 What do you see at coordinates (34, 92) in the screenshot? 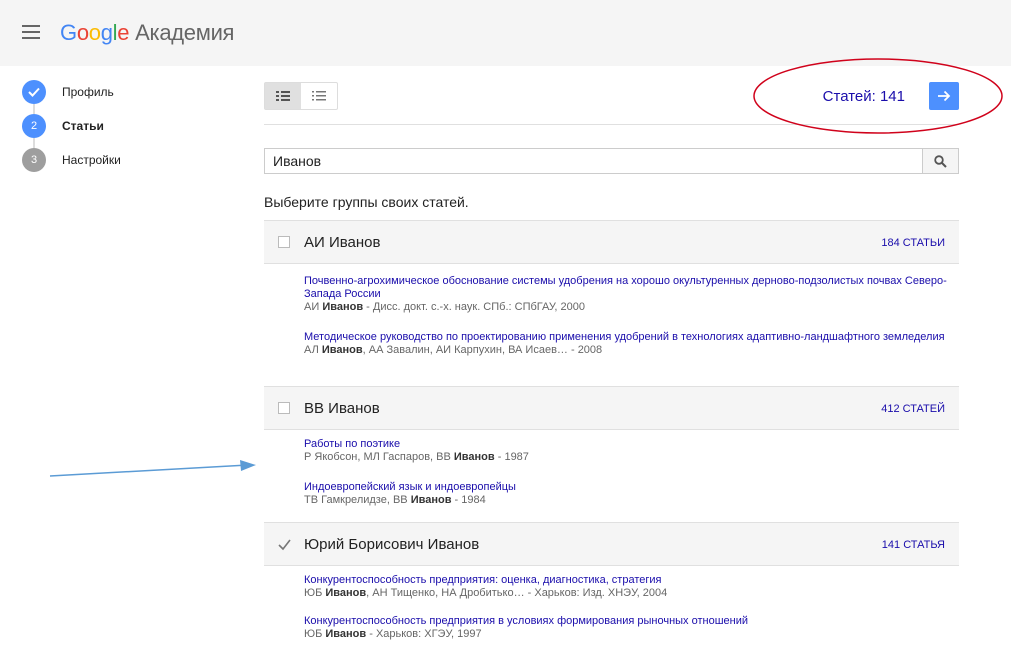
I see `step-done-check-icon` at bounding box center [34, 92].